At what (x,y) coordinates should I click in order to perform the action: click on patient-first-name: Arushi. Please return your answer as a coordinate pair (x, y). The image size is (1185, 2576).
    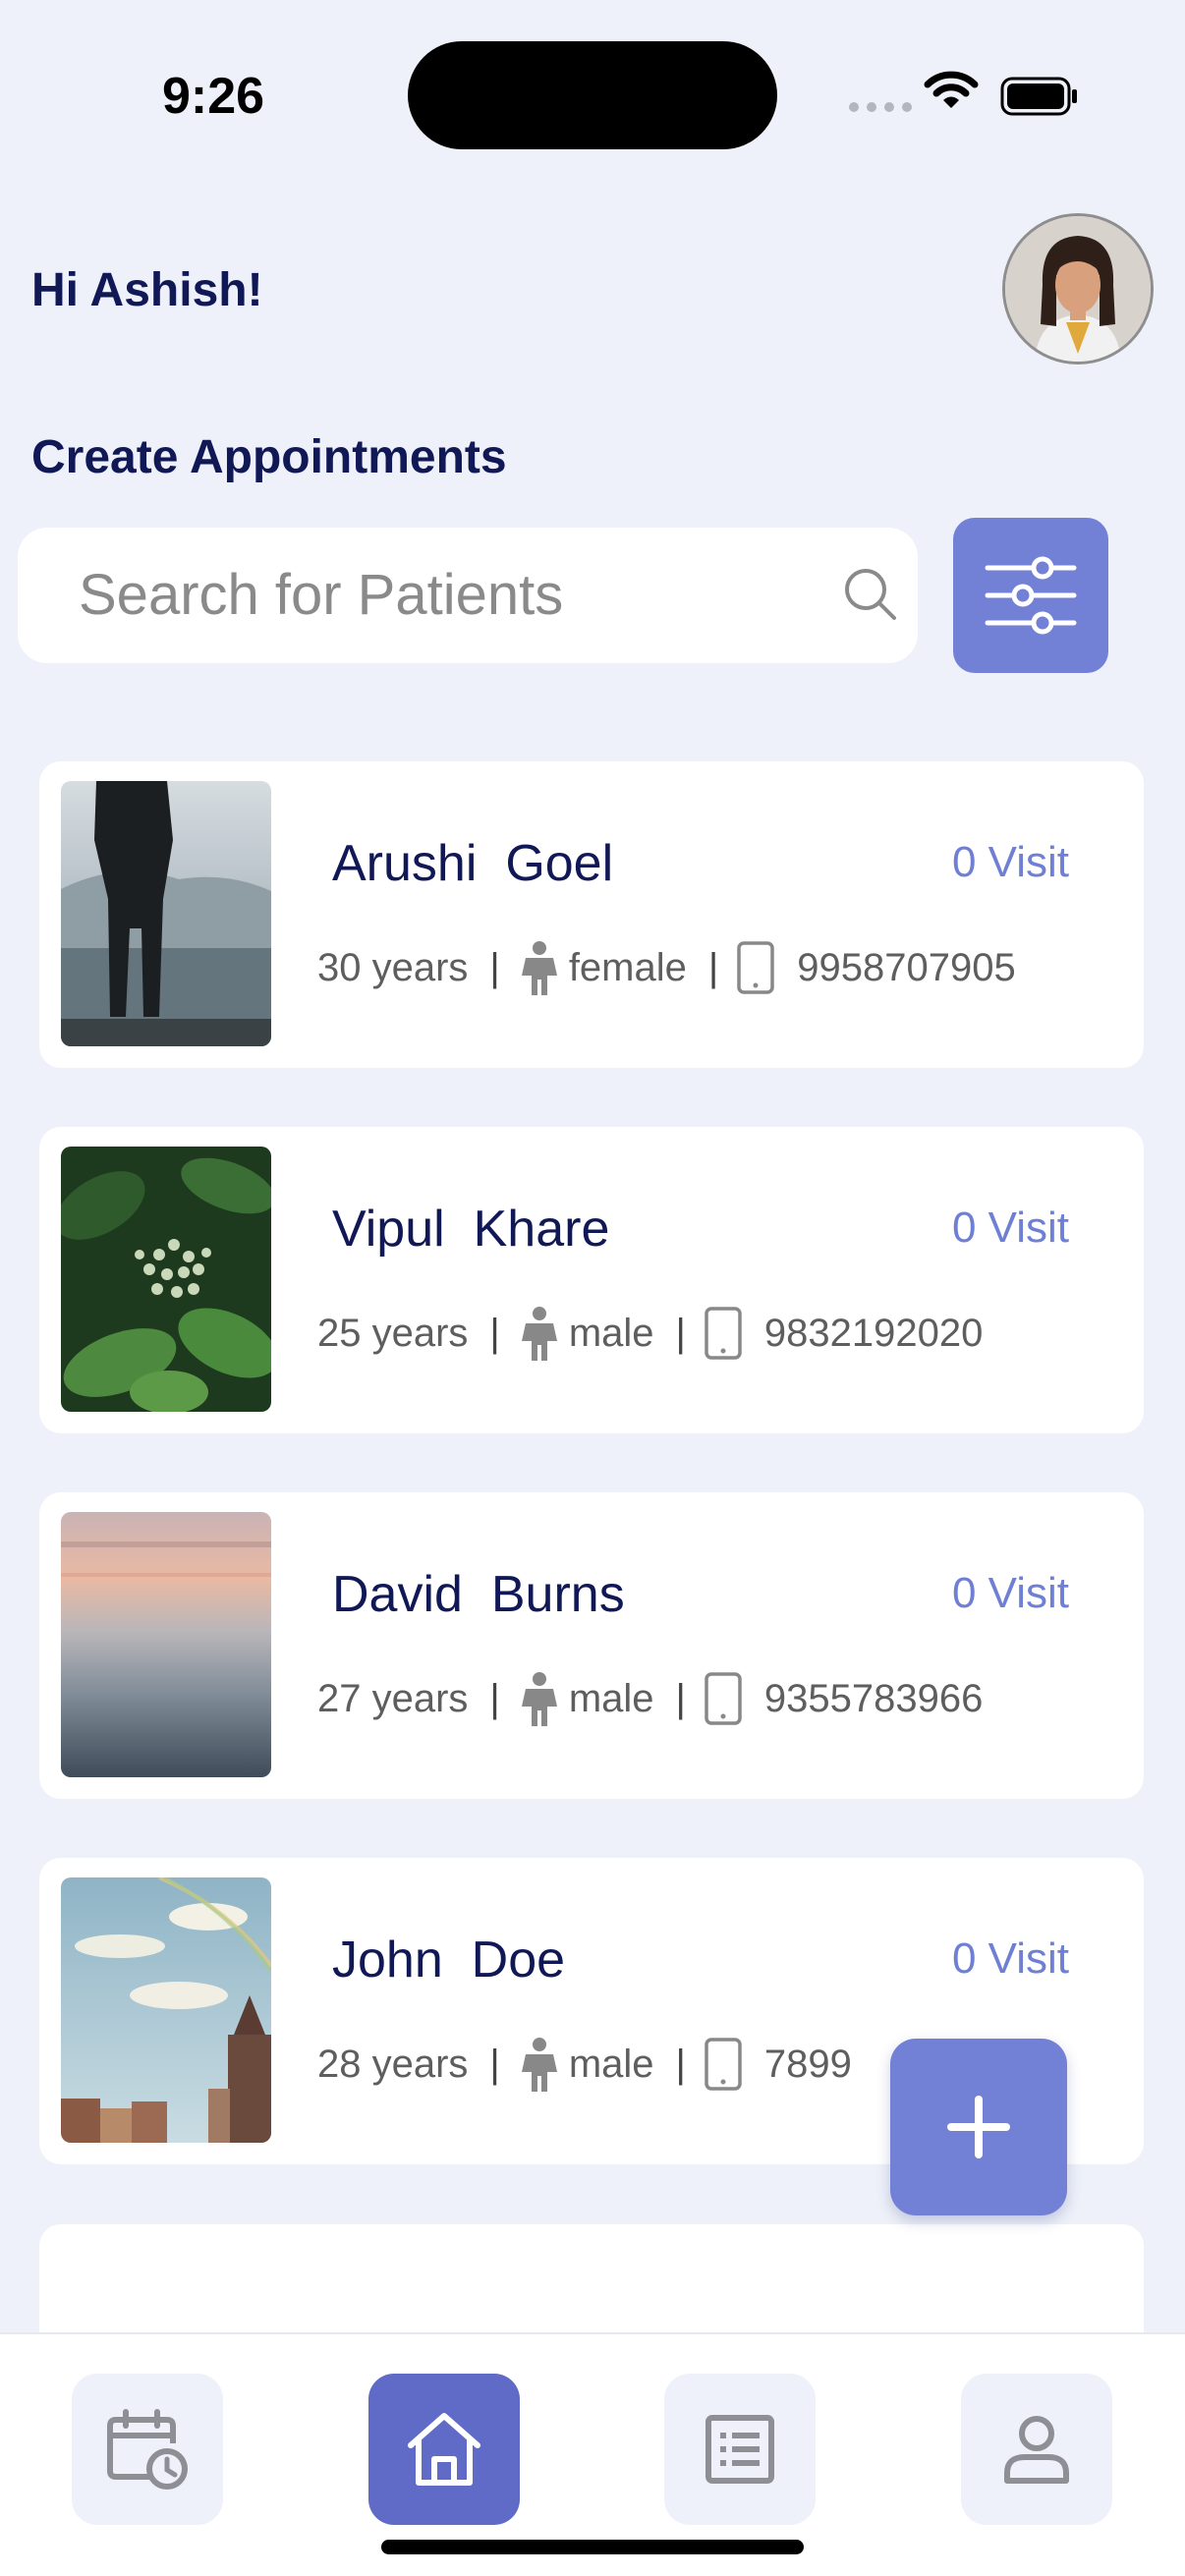
    Looking at the image, I should click on (405, 863).